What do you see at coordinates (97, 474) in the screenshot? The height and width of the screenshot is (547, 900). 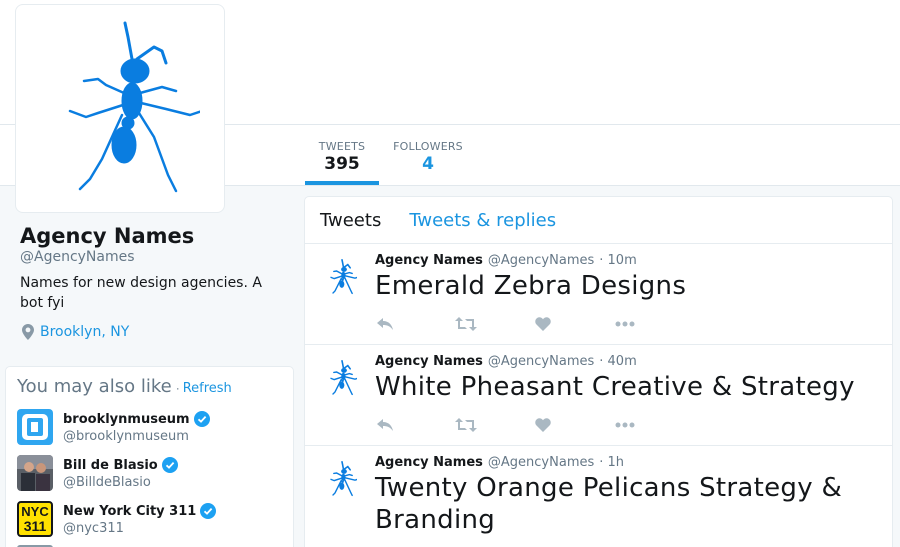 I see `suggestion-item: Bill de Blasio @BilldeBlasio` at bounding box center [97, 474].